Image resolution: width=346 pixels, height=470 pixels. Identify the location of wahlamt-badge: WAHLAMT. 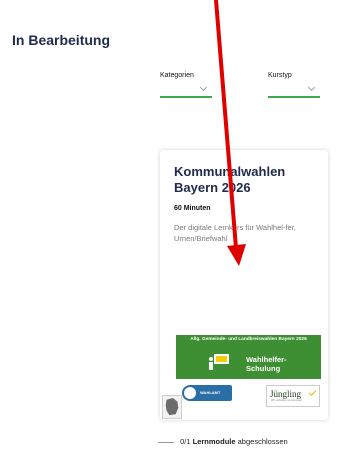
(207, 393).